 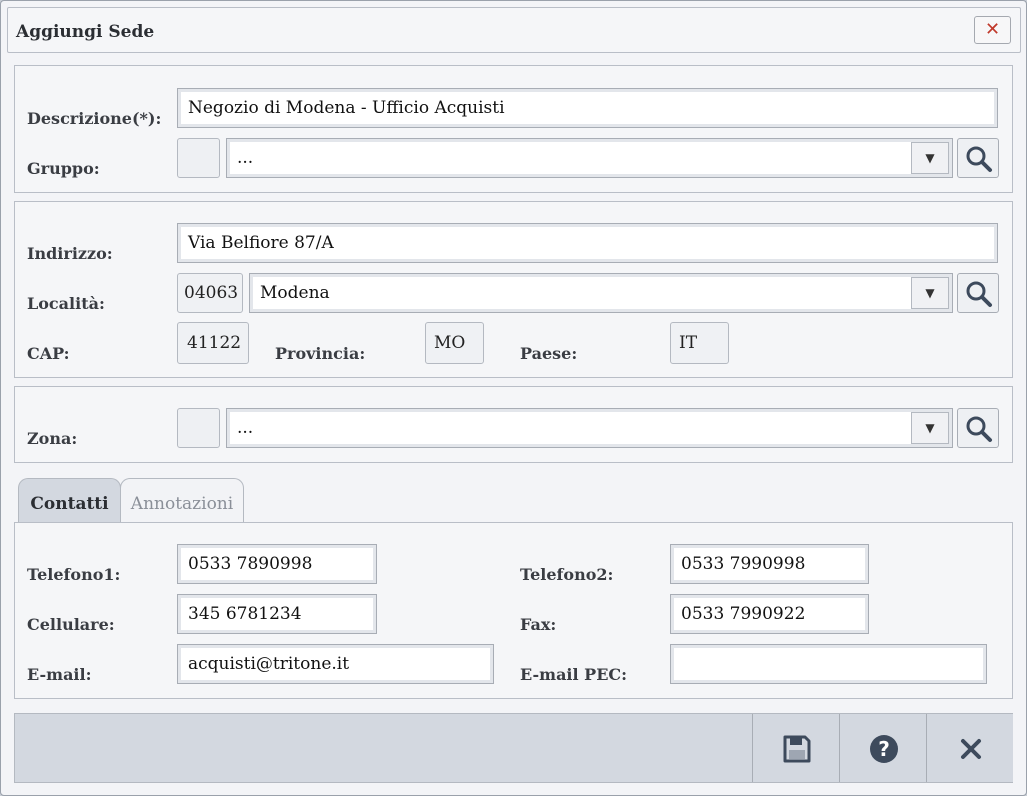 I want to click on provincia-label: Provincia:, so click(x=320, y=353).